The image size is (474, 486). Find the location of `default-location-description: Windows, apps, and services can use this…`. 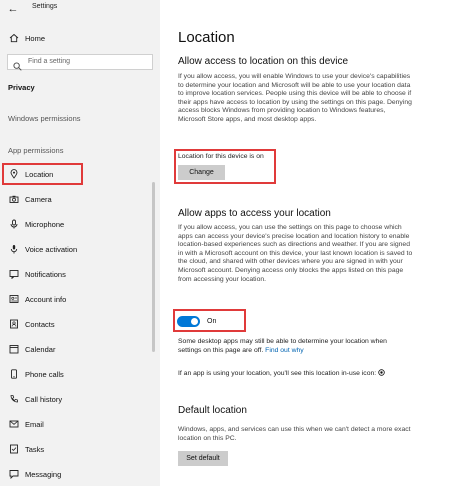

default-location-description: Windows, apps, and services can use this… is located at coordinates (294, 434).